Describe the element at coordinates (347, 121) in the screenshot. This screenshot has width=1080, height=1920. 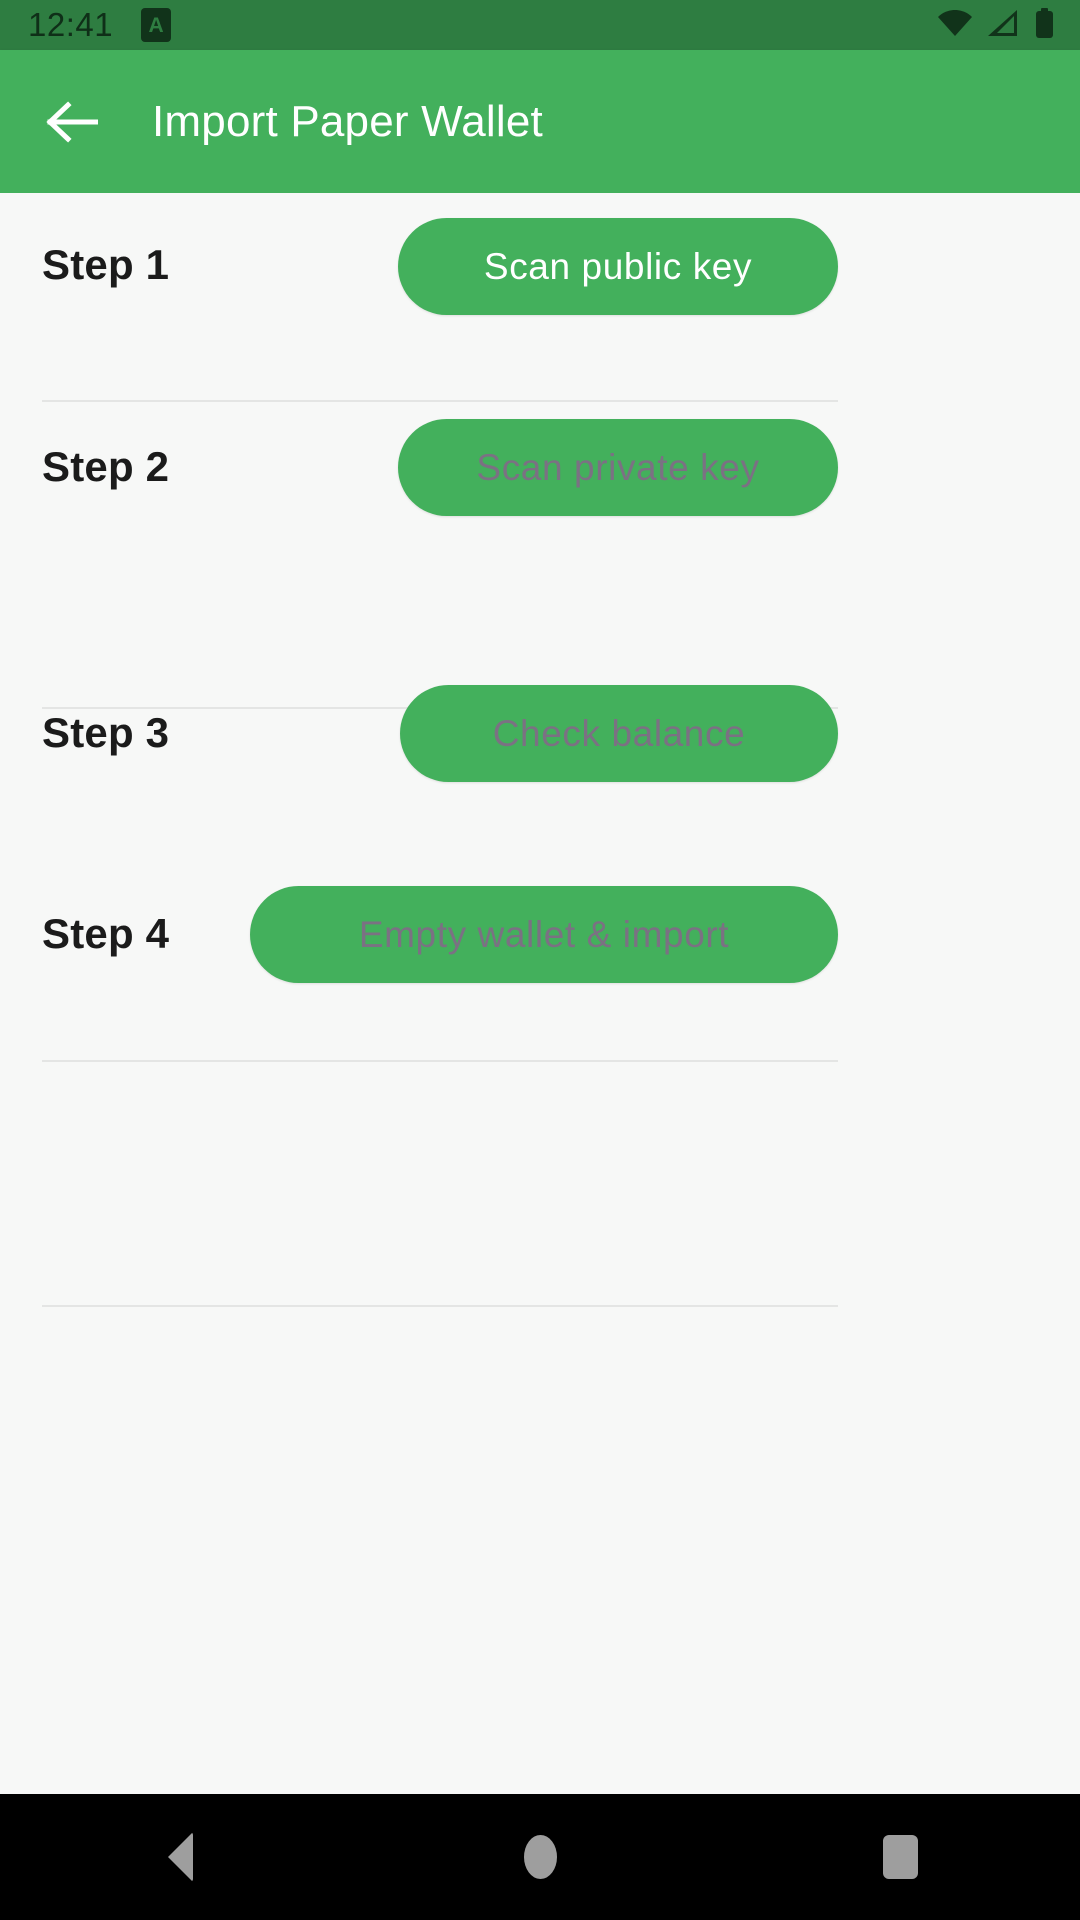
I see `page-title: Import Paper Wallet` at that location.